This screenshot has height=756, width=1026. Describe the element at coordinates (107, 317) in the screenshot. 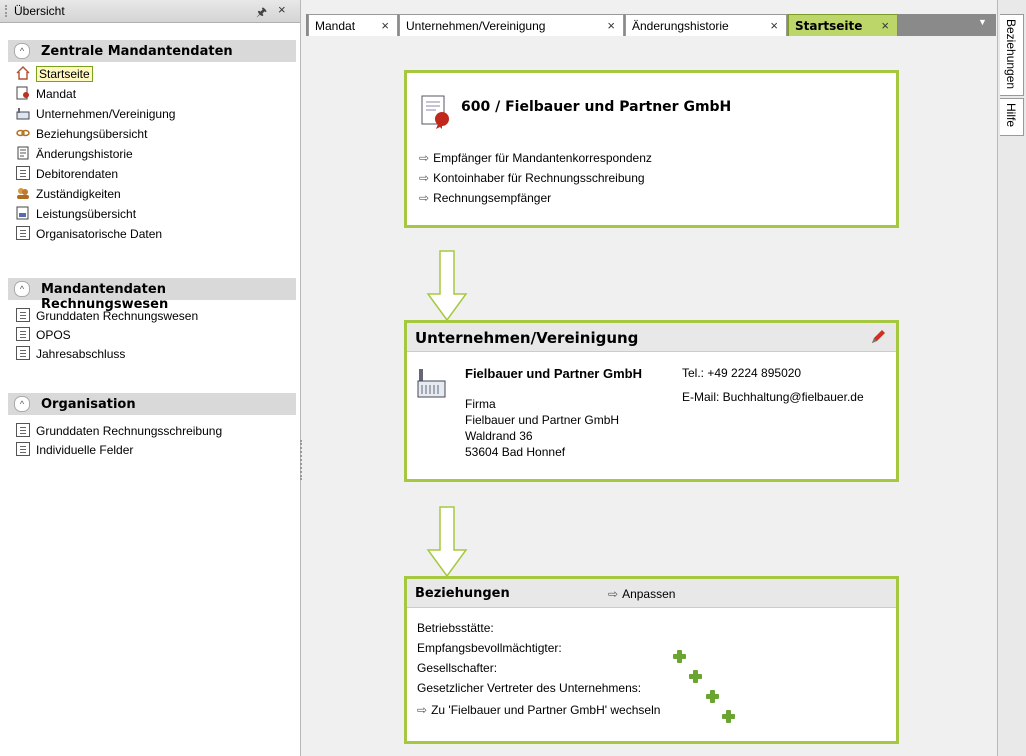

I see `nav-item-grunddaten-rechnungswesen: Grunddaten Rechnungswesen` at that location.